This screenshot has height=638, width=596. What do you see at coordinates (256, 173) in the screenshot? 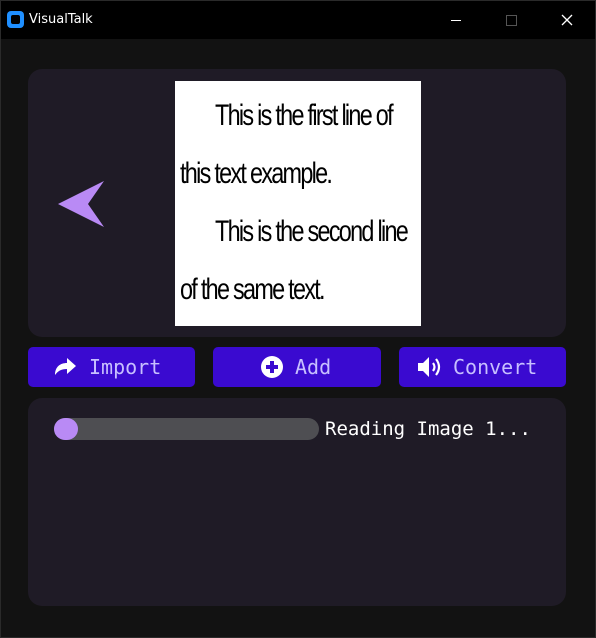
I see `image-text-line: this text example.` at bounding box center [256, 173].